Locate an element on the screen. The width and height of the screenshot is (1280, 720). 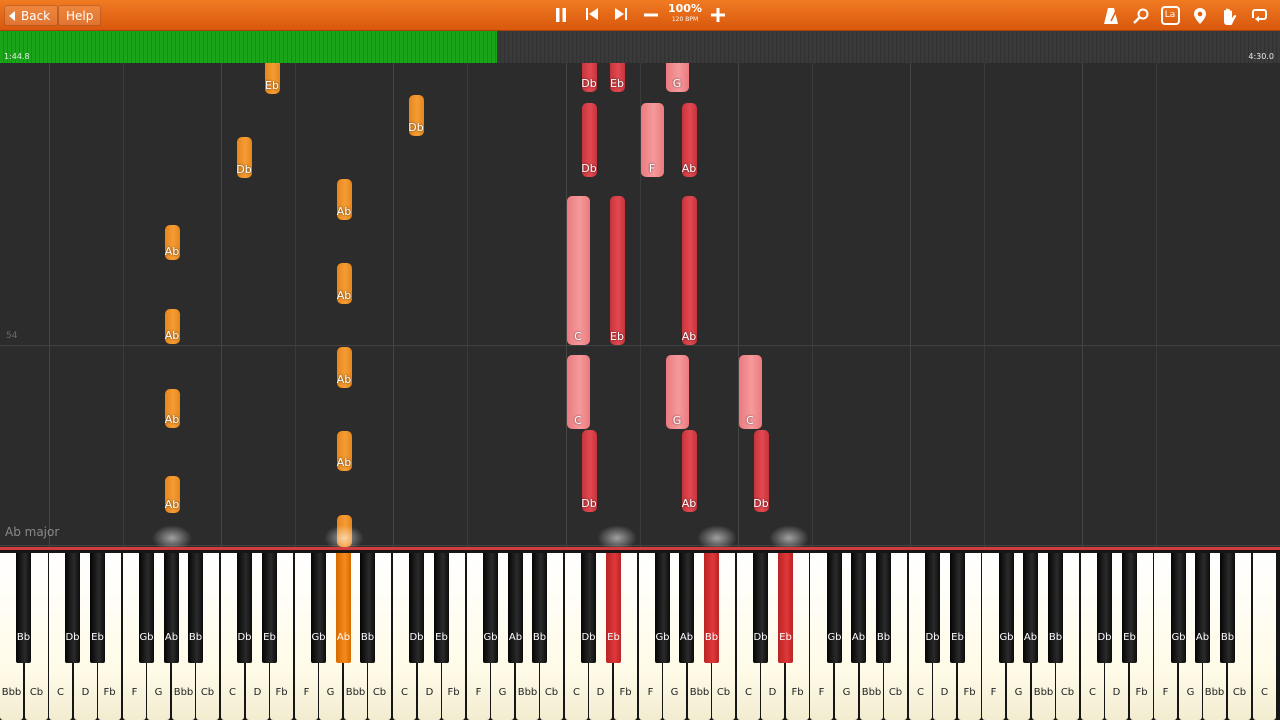
falling-note: G is located at coordinates (677, 77).